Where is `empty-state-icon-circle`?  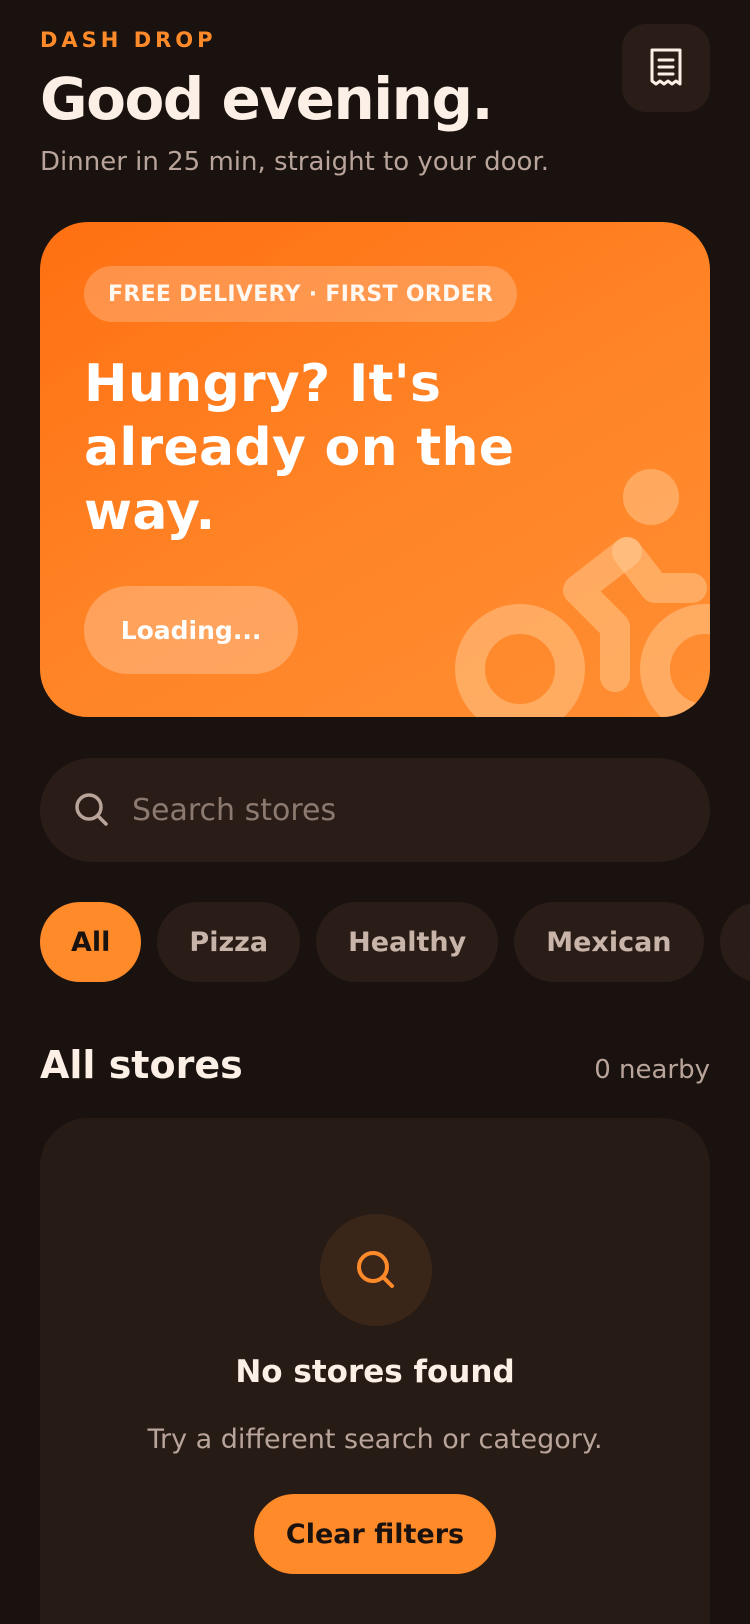 empty-state-icon-circle is located at coordinates (376, 1270).